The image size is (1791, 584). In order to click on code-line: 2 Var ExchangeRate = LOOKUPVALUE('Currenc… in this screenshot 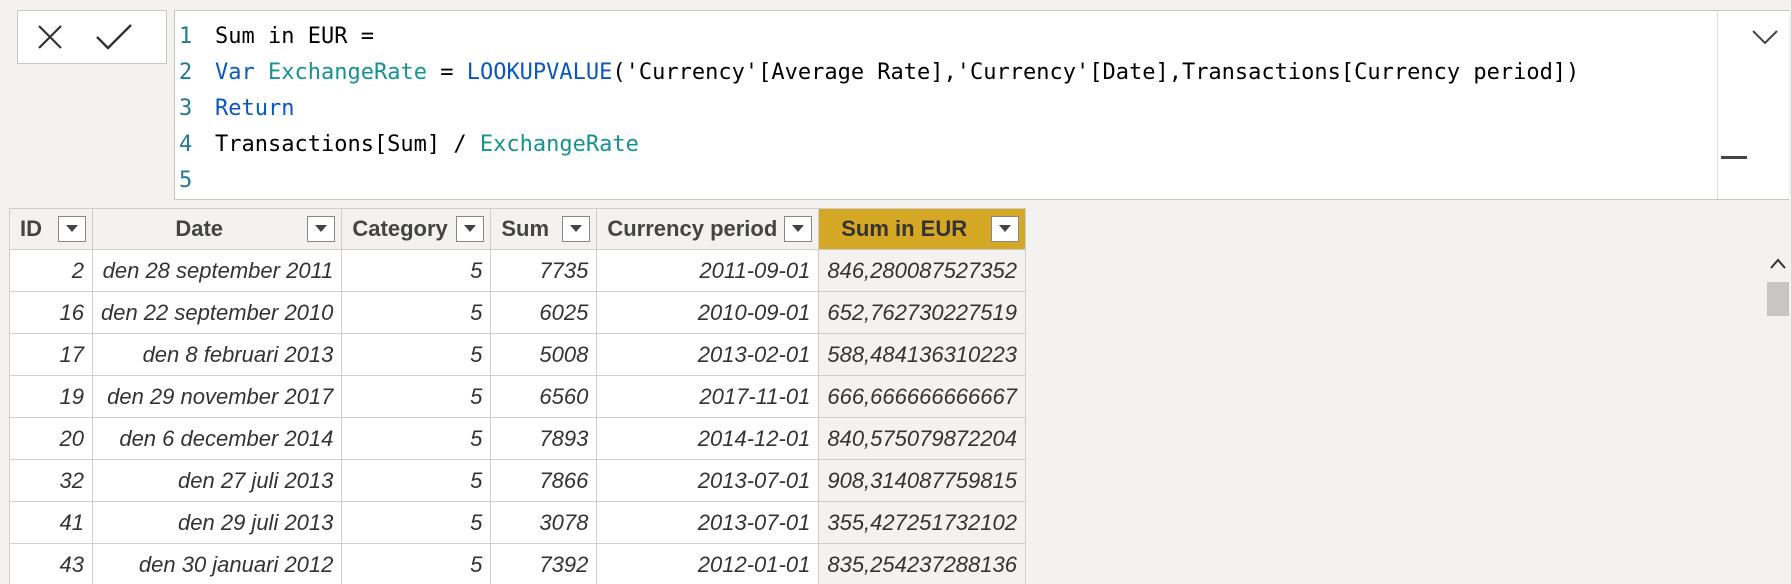, I will do `click(877, 73)`.